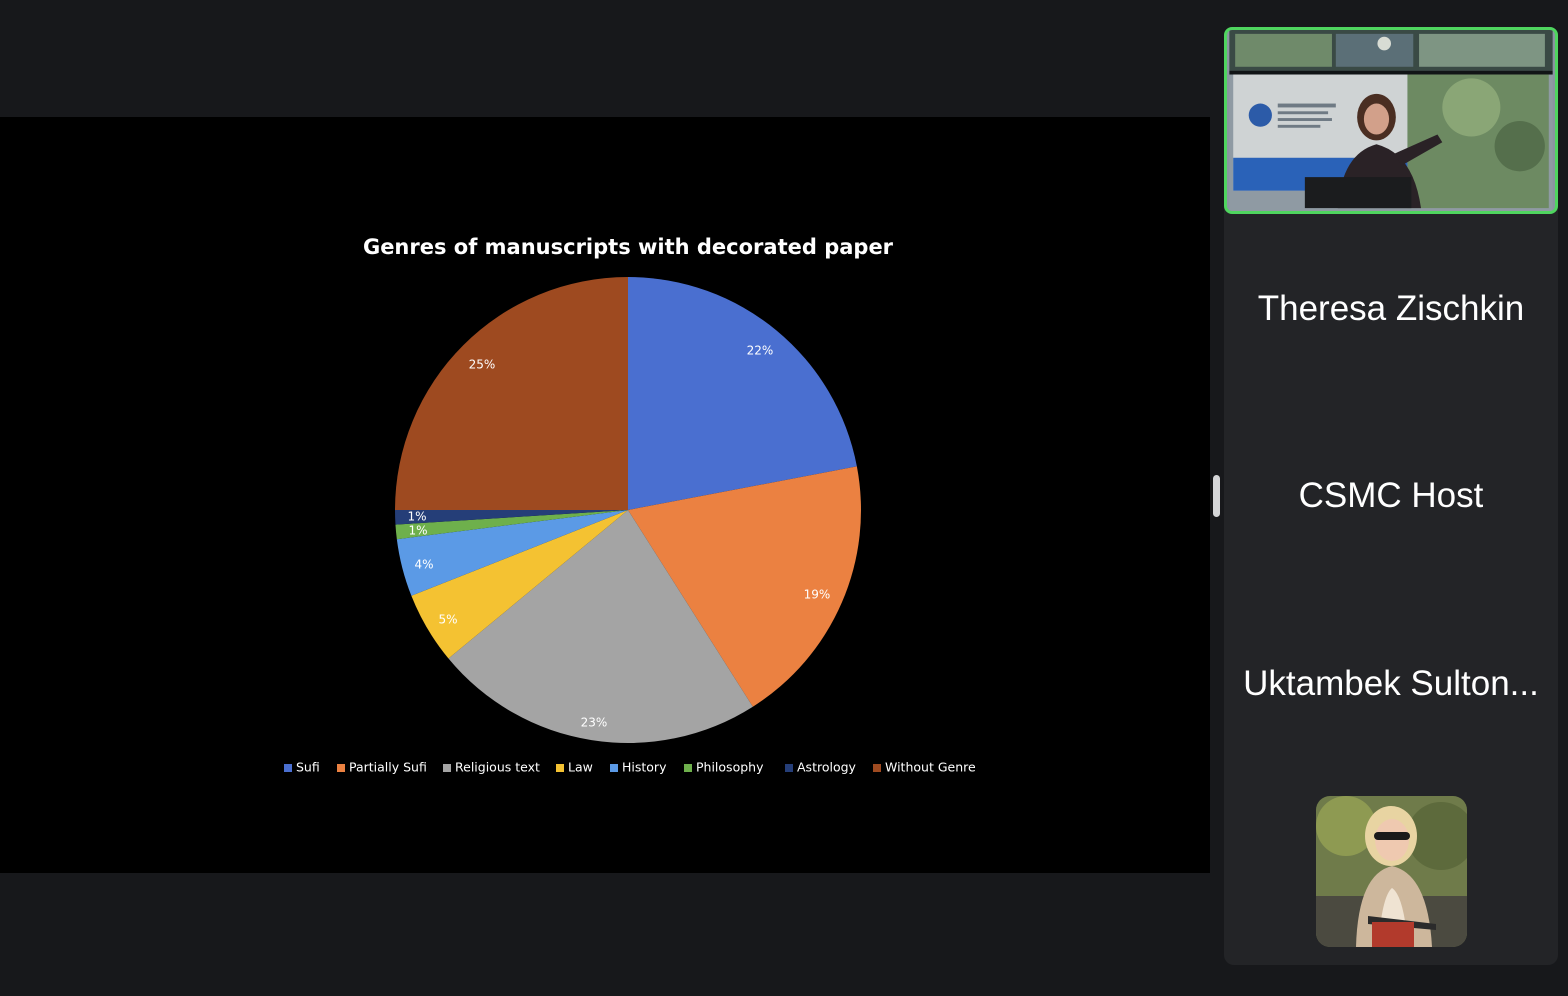 The image size is (1568, 996). Describe the element at coordinates (308, 767) in the screenshot. I see `legend-label: Sufi` at that location.